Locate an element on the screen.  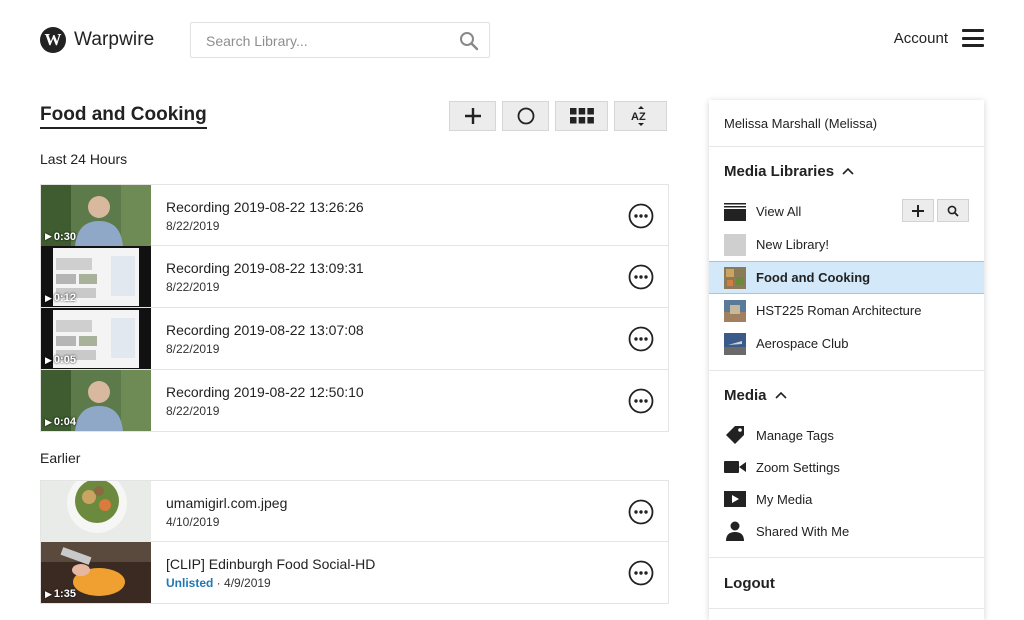
section-label-recent: Last 24 Hours is located at coordinates (84, 159).